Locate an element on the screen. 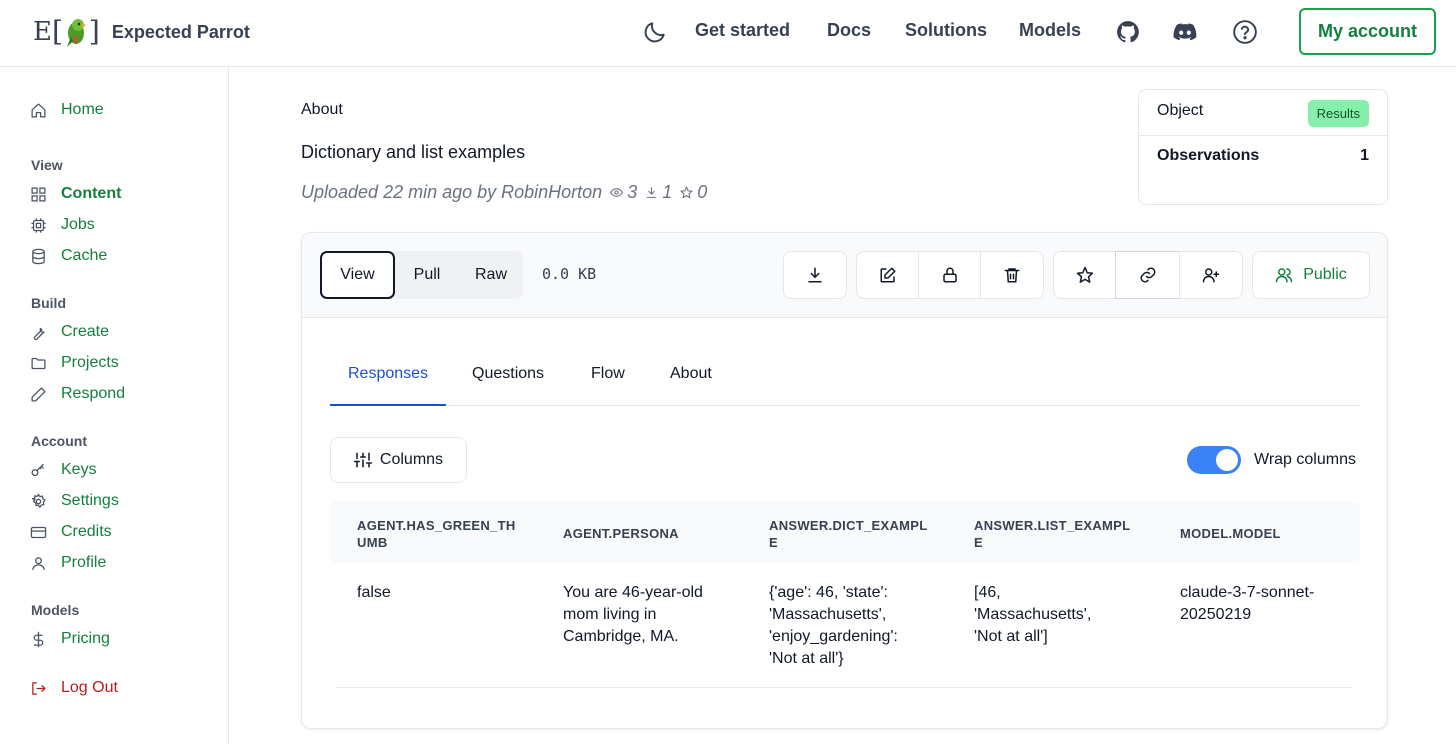 This screenshot has width=1456, height=744. toggle-knob is located at coordinates (1227, 460).